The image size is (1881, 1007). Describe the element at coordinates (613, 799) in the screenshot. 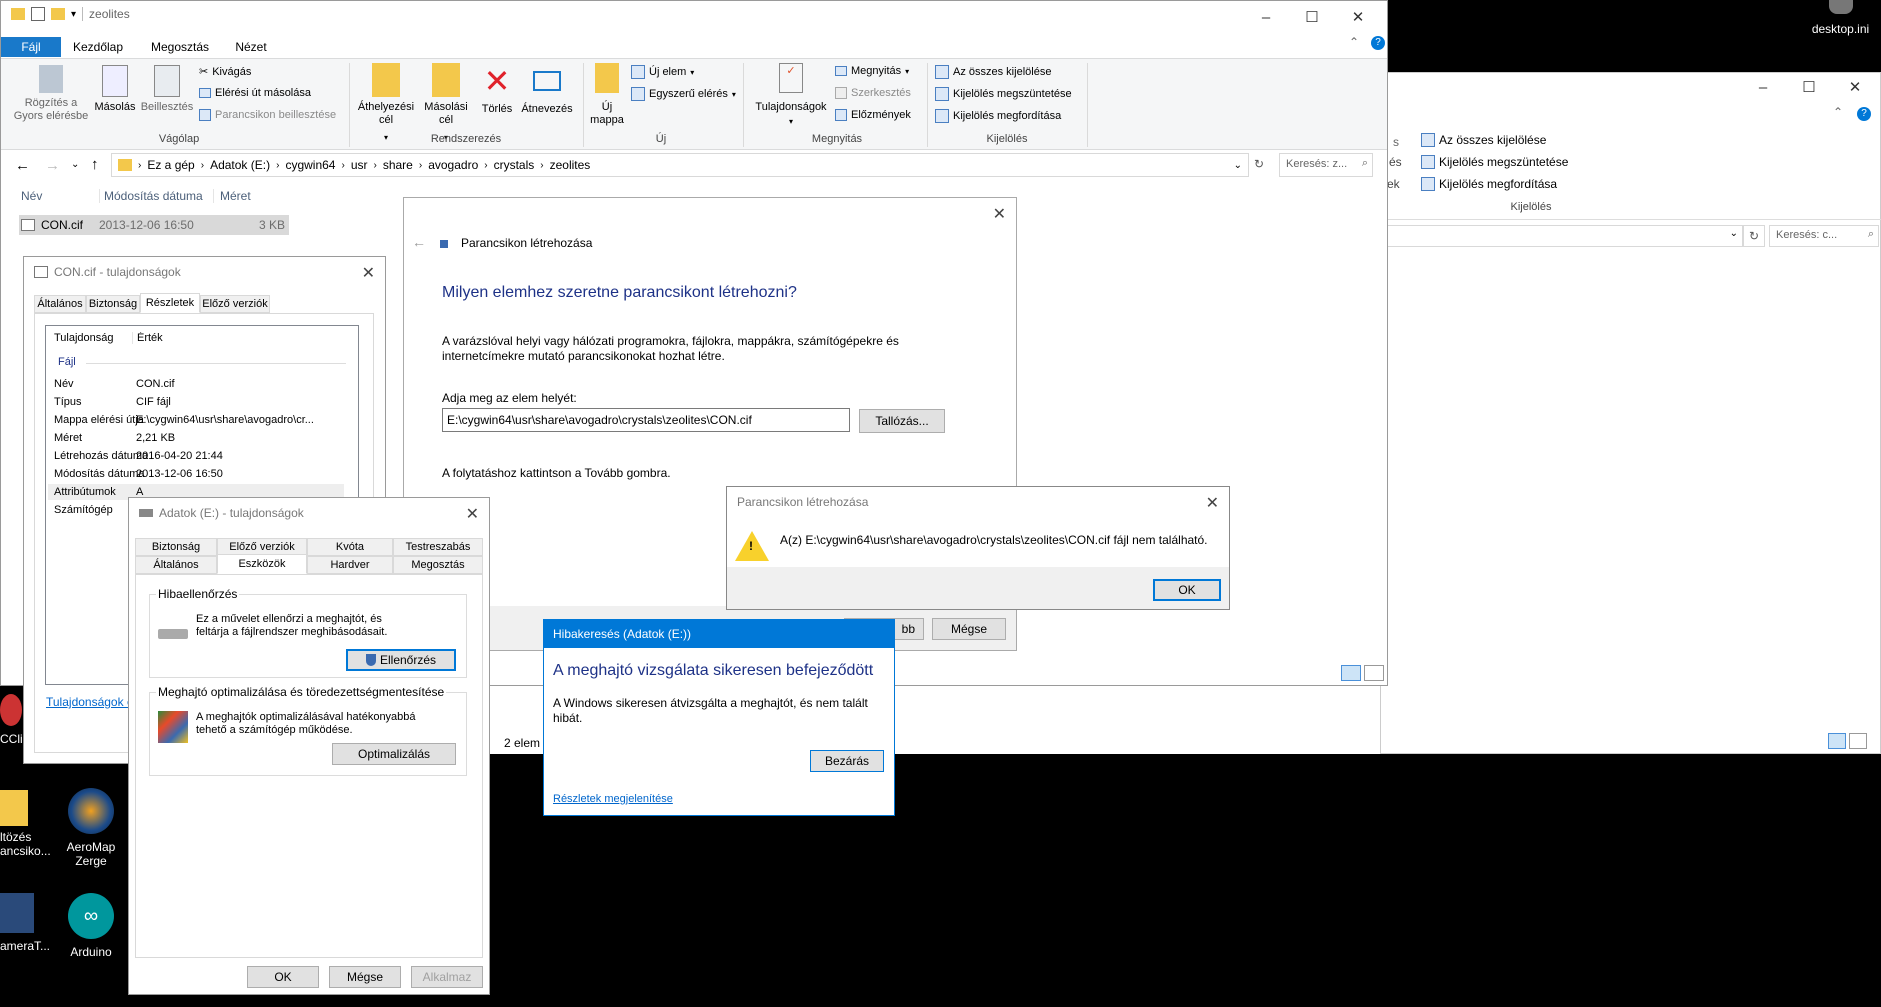

I see `details-link: Részletek megjelenítése` at that location.